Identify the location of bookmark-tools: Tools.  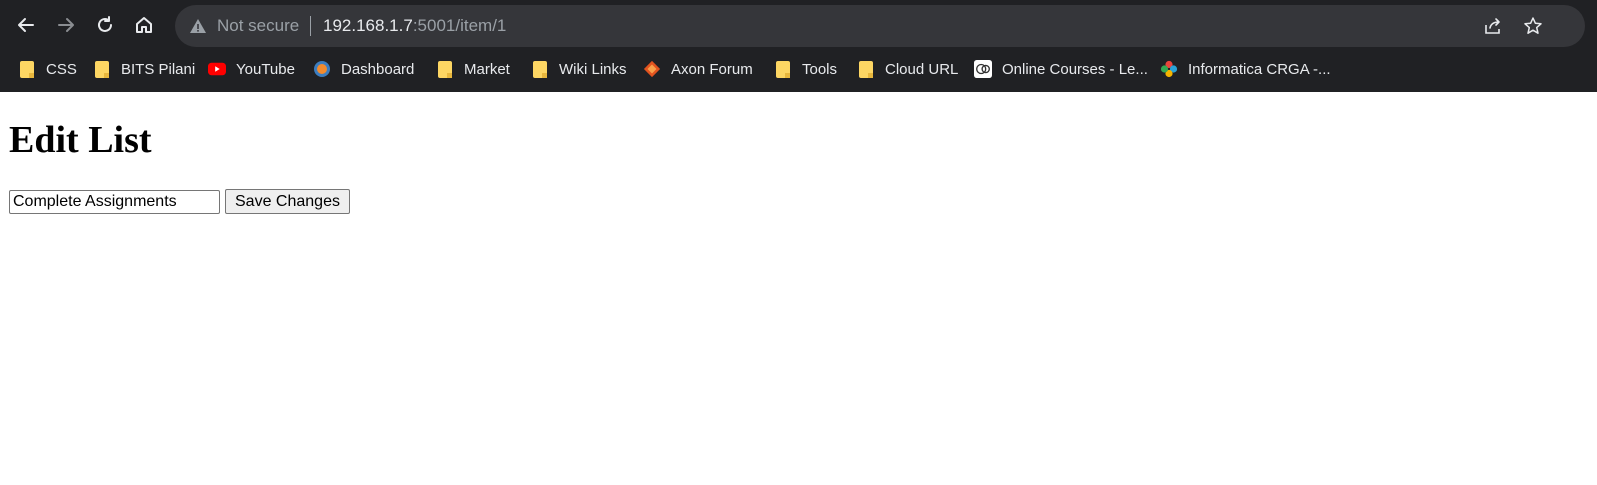
(805, 69).